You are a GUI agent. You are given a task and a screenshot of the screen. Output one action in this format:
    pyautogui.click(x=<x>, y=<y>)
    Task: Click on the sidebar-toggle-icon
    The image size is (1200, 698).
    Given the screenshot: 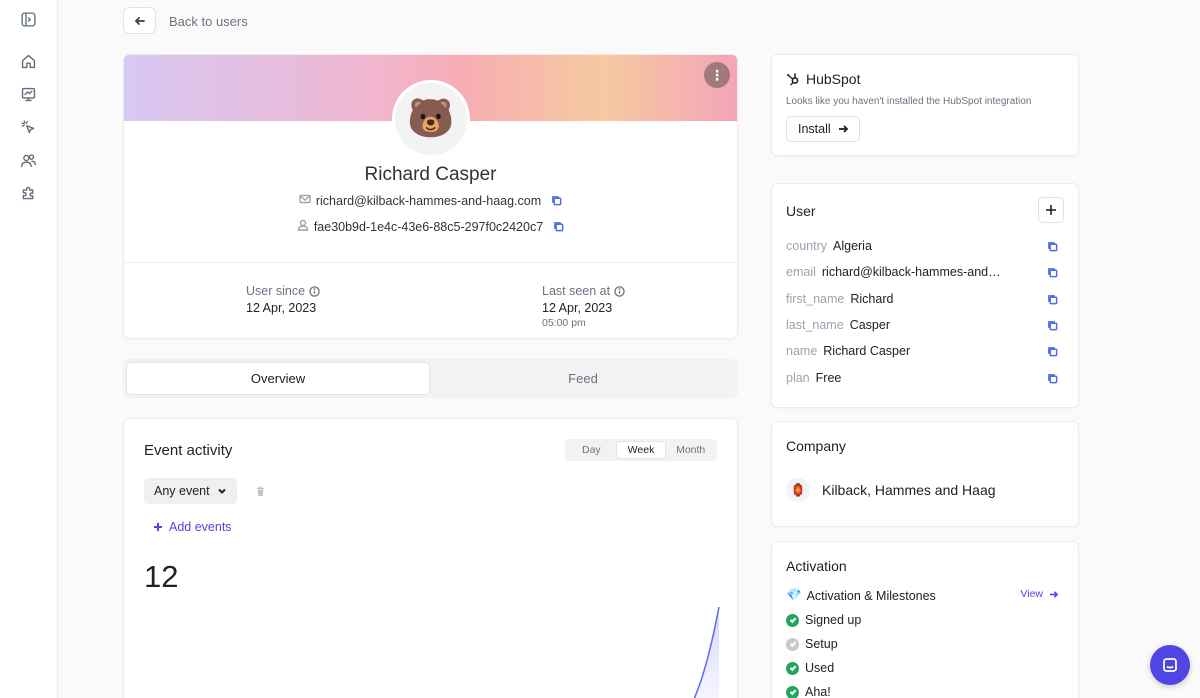 What is the action you would take?
    pyautogui.click(x=28, y=19)
    